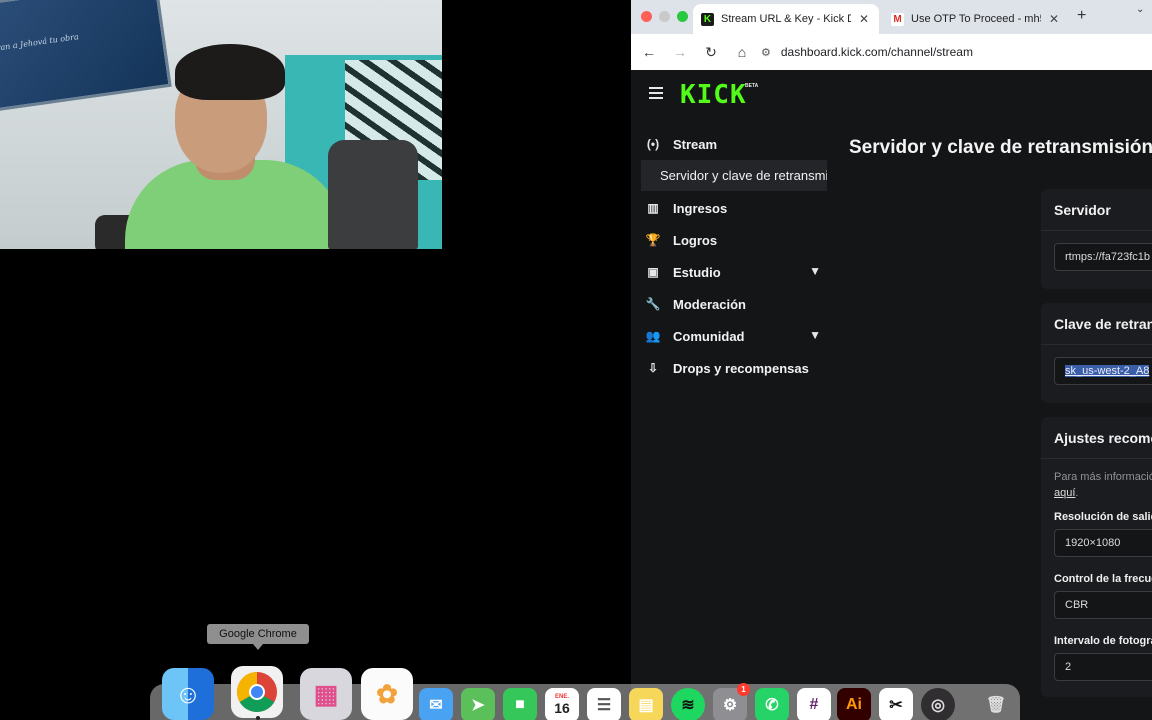  Describe the element at coordinates (1077, 605) in the screenshot. I see `field-value: CBR` at that location.